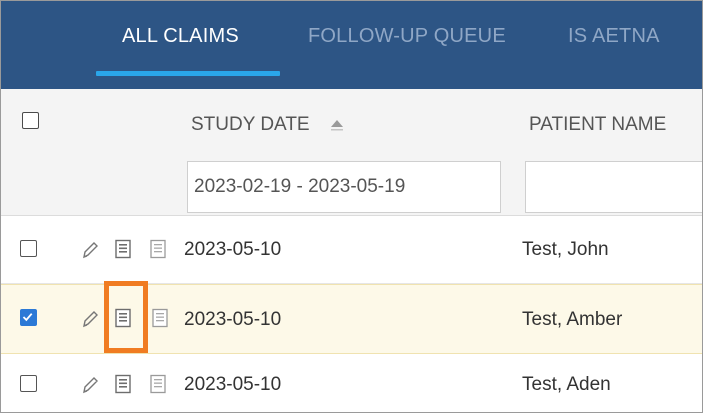 The height and width of the screenshot is (413, 703). What do you see at coordinates (351, 383) in the screenshot?
I see `table-row: 2023-05-10 Test, Aden` at bounding box center [351, 383].